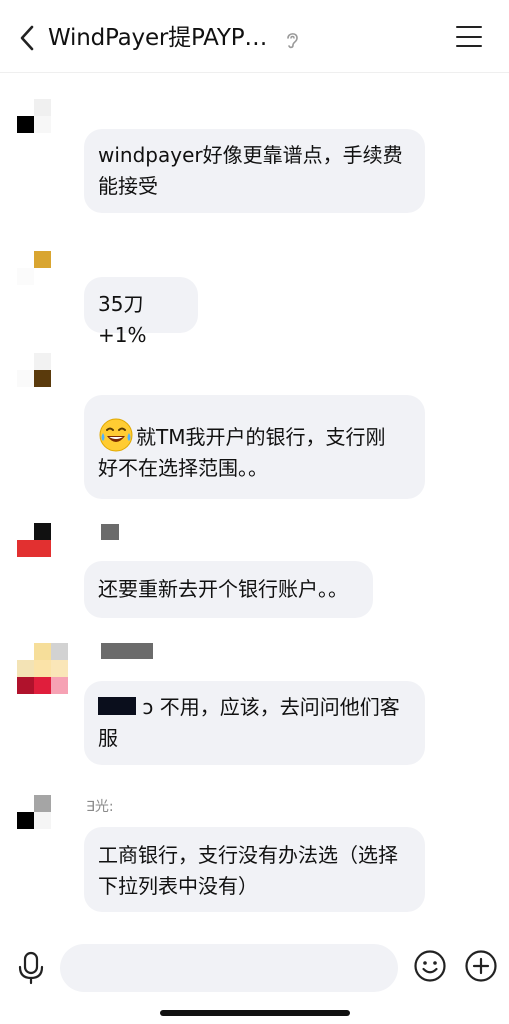 This screenshot has width=509, height=1024. Describe the element at coordinates (254, 171) in the screenshot. I see `message-bubble: windpayer好像更靠谱点，手续费 能接受` at that location.